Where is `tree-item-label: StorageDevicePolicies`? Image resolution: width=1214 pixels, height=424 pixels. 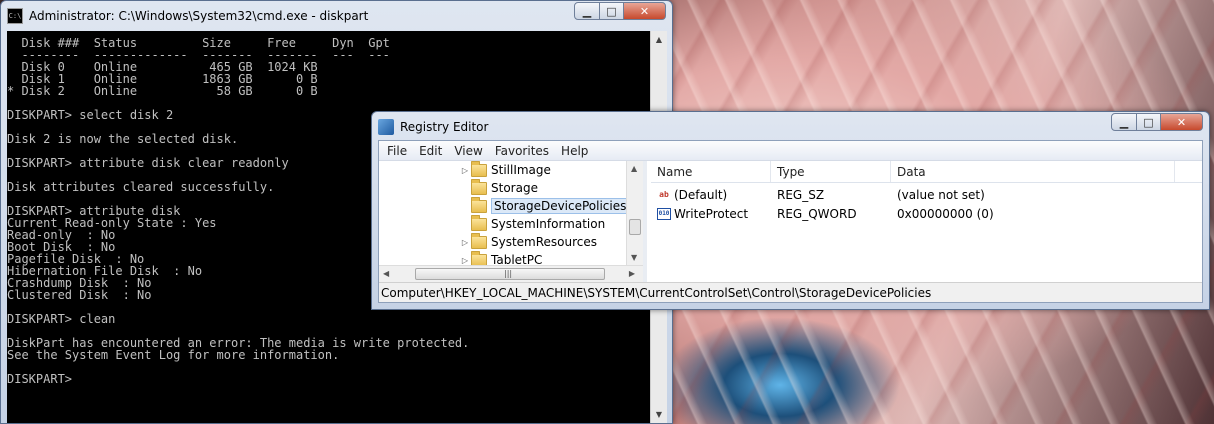 tree-item-label: StorageDevicePolicies is located at coordinates (560, 206).